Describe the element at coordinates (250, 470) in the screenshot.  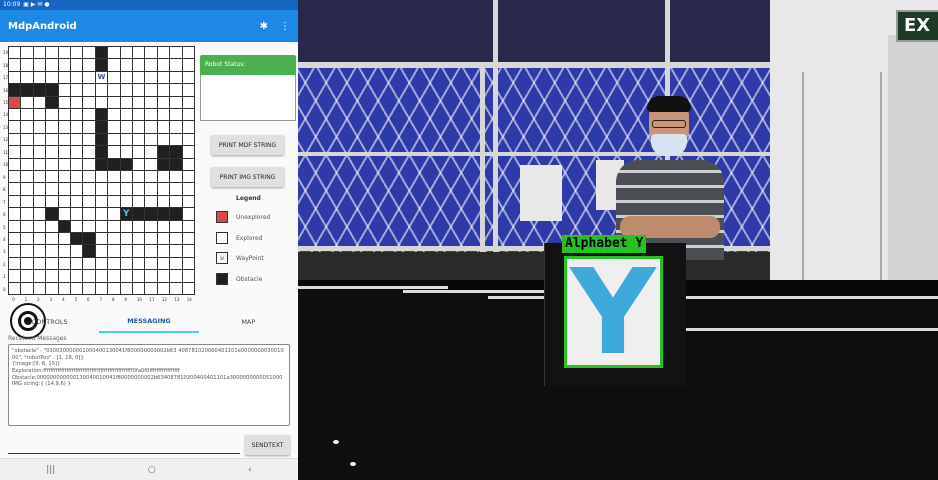
I see `back-icon: ‹` at that location.